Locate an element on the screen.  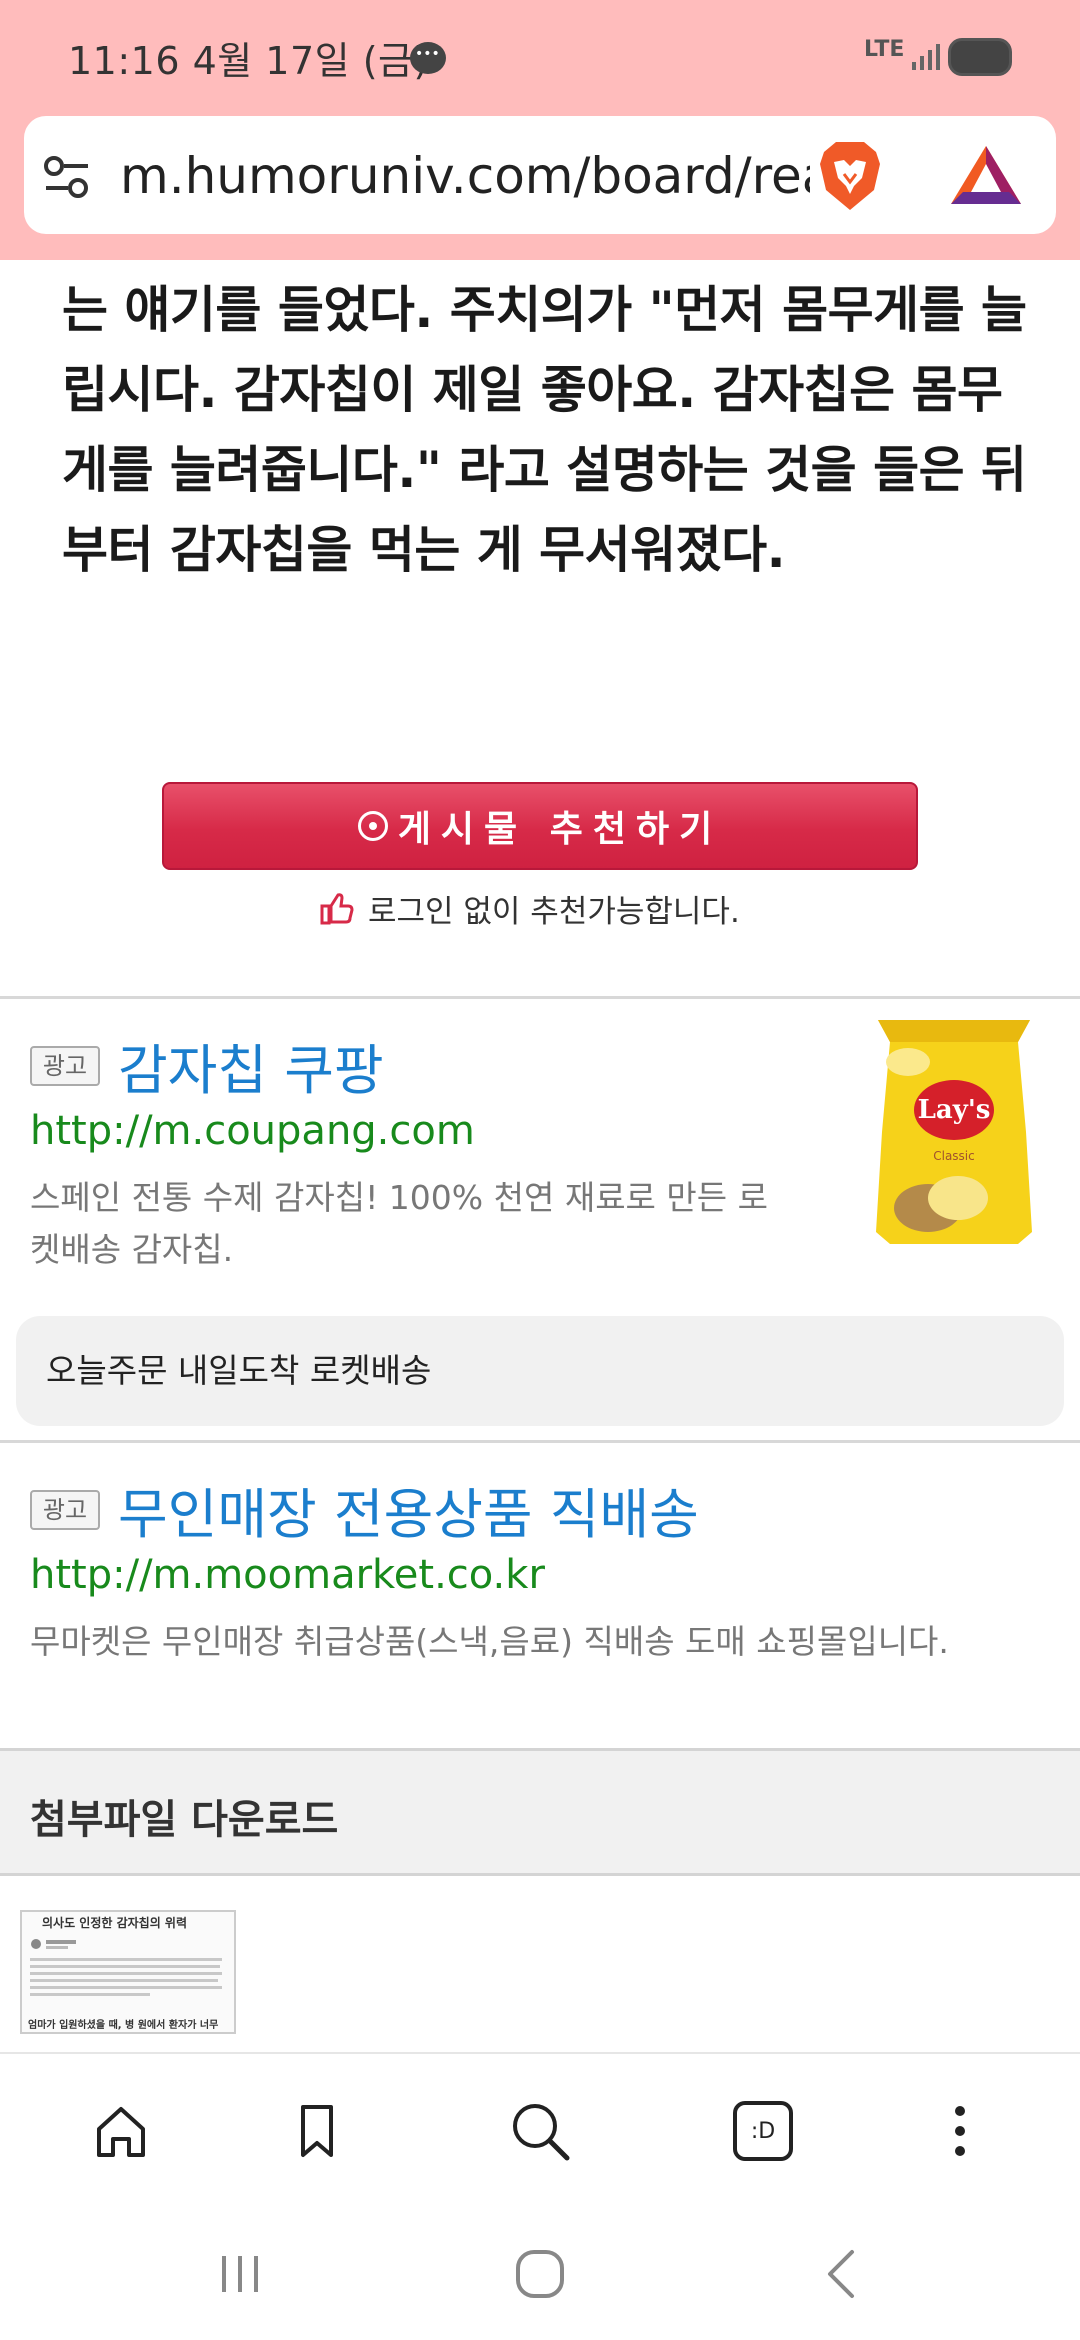
bookmark-icon is located at coordinates (317, 2131).